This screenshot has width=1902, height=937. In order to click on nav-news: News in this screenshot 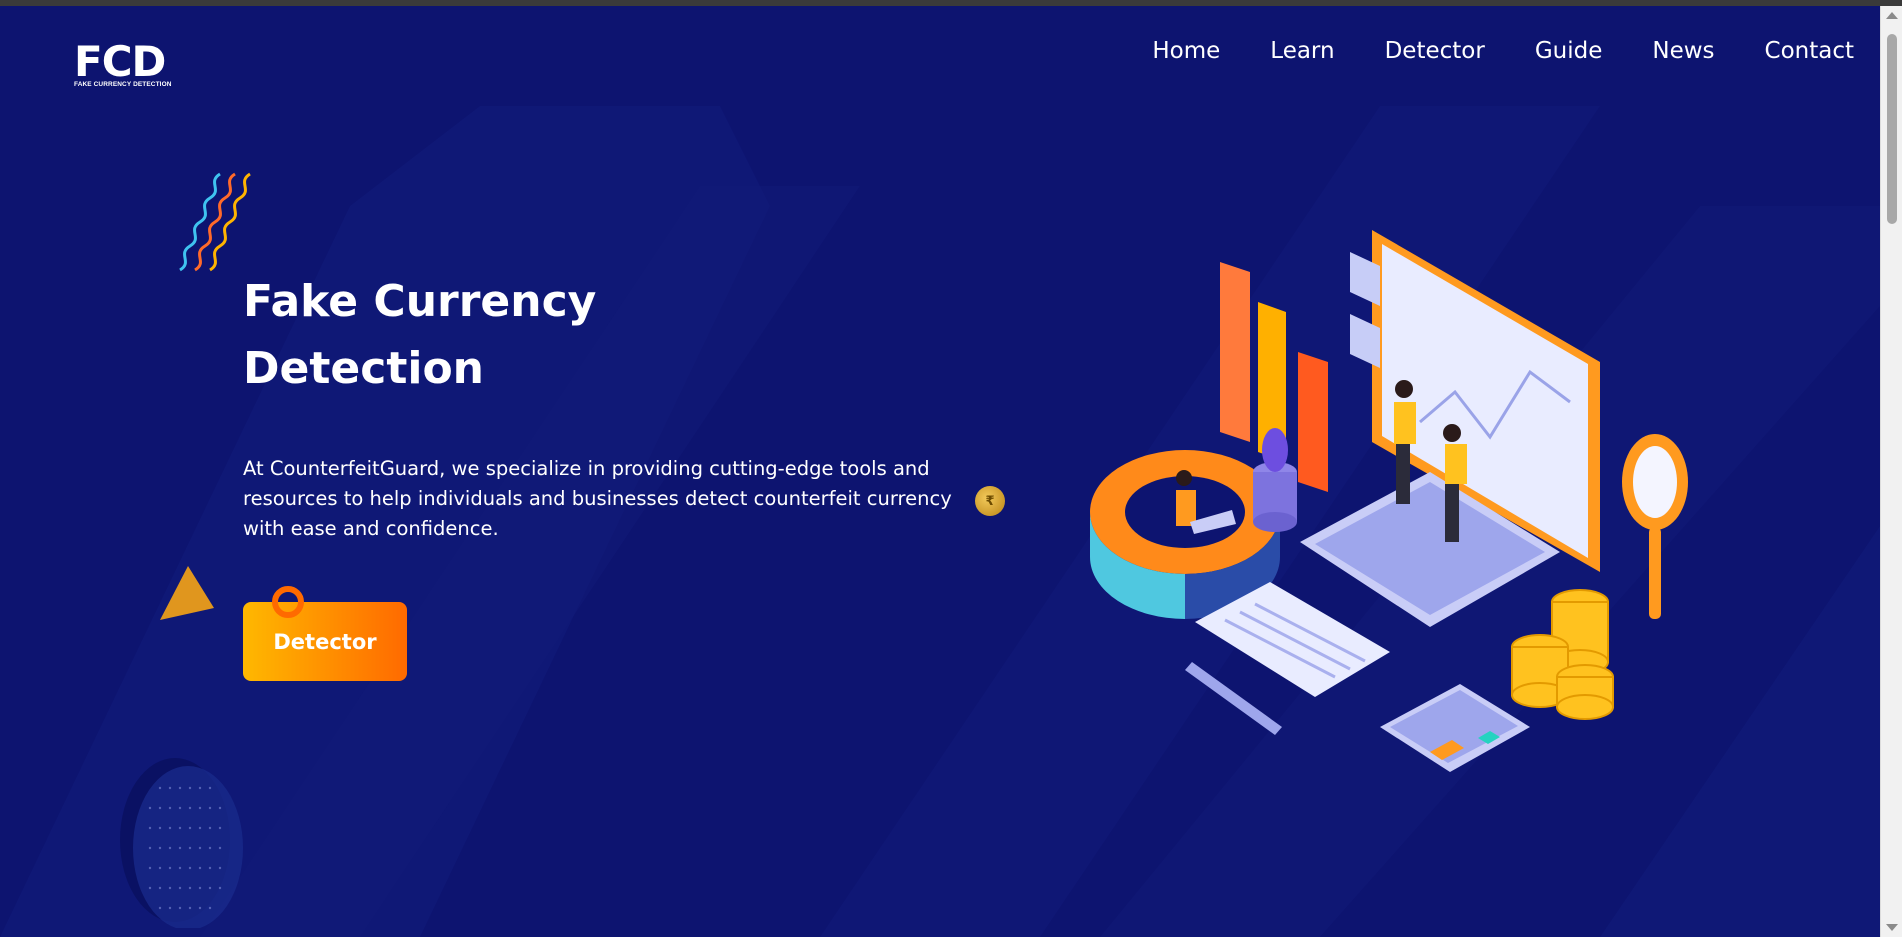, I will do `click(1683, 51)`.